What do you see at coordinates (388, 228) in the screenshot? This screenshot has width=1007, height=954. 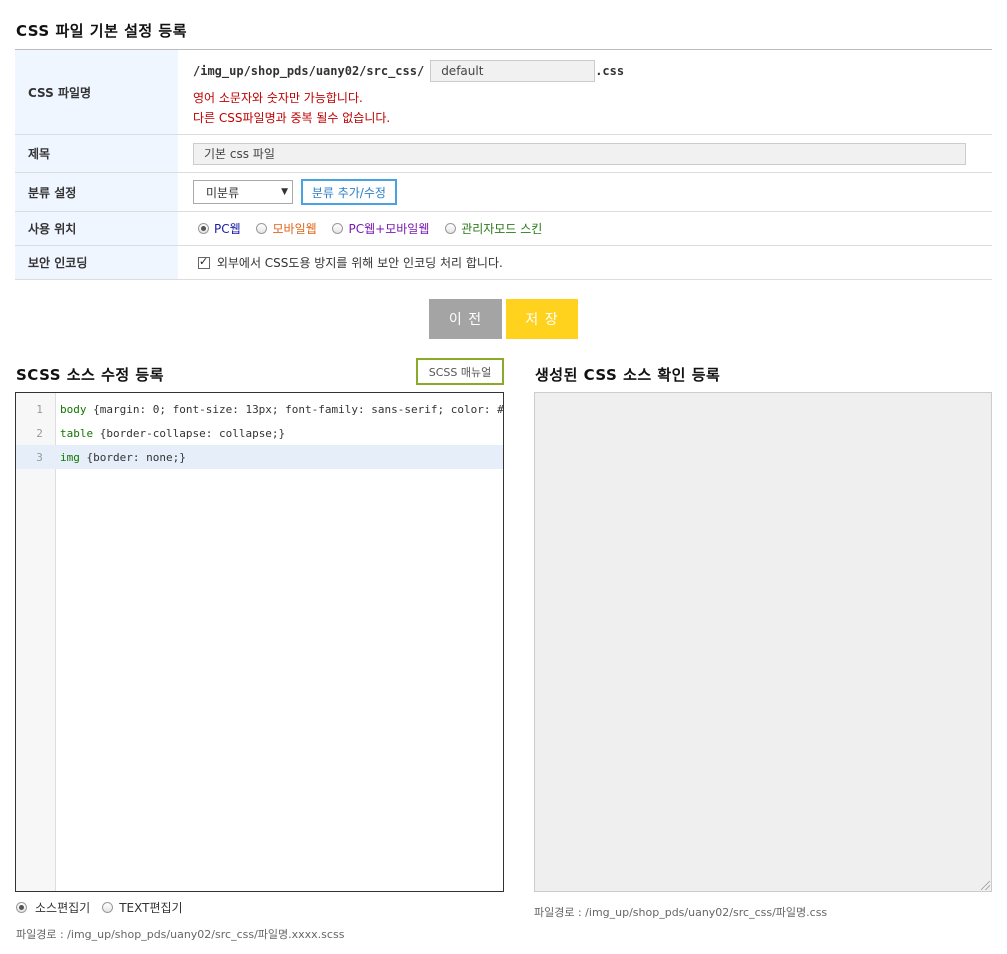 I see `usage-option-pc-mobile: PC웹+모바일웹` at bounding box center [388, 228].